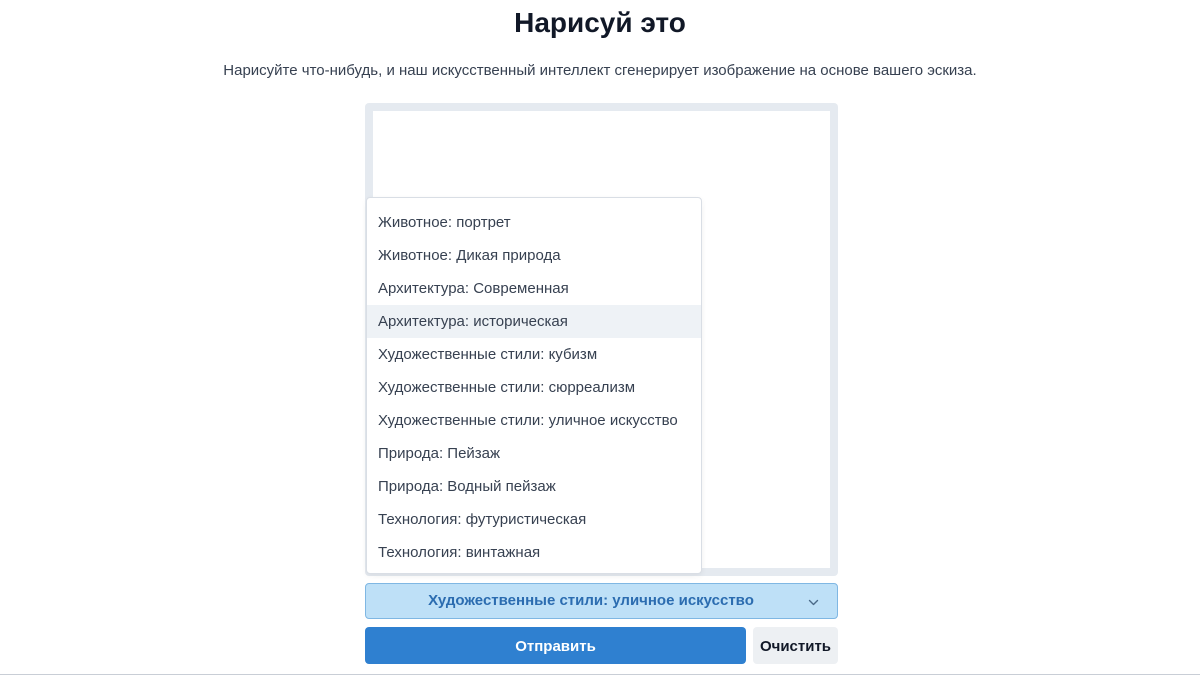  Describe the element at coordinates (534, 453) in the screenshot. I see `dropdown-option: Природа: Пейзаж` at that location.